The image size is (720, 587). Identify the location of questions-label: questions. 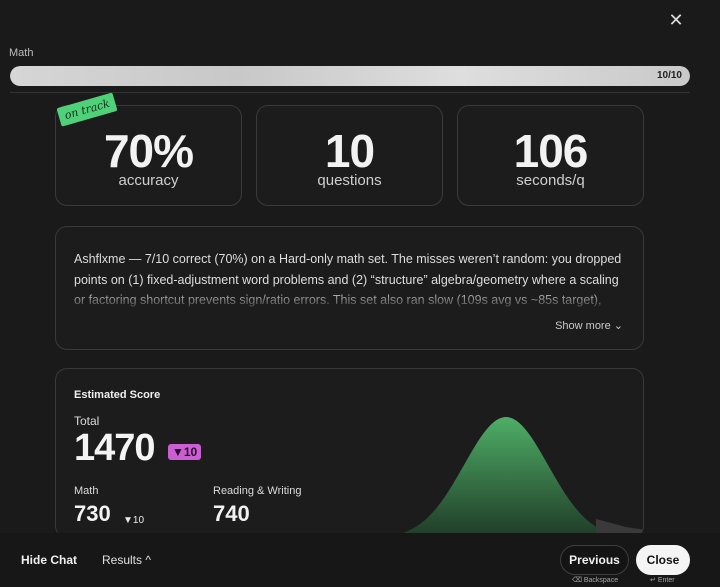
(349, 180).